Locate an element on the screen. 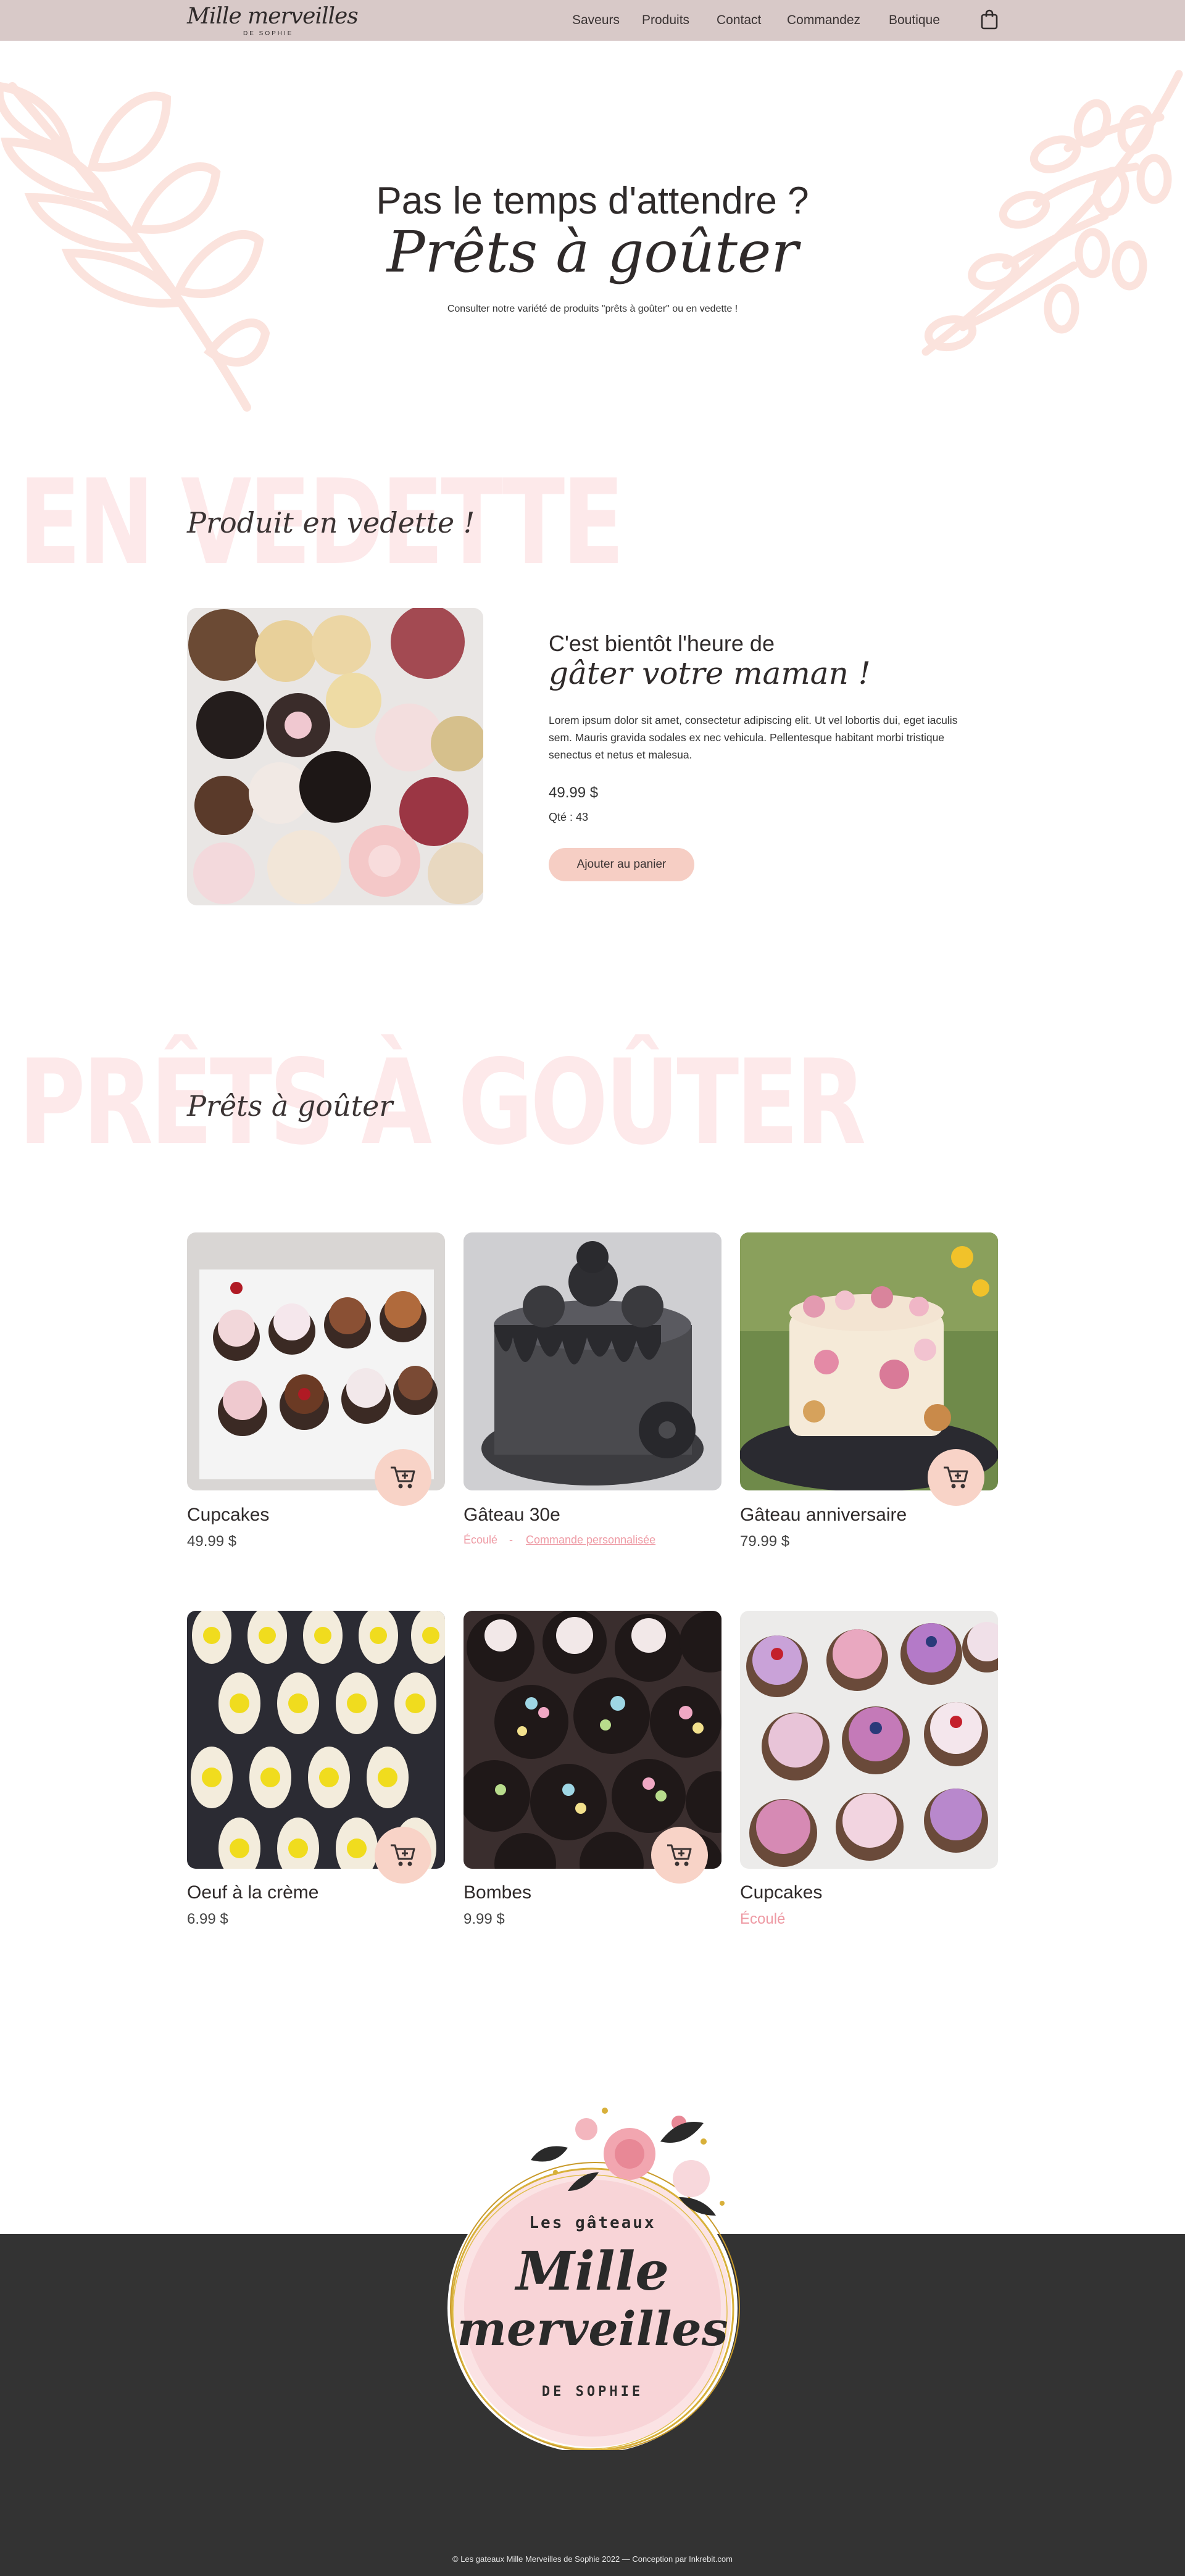 The image size is (1185, 2576). product-name: Gâteau anniversaire is located at coordinates (823, 1515).